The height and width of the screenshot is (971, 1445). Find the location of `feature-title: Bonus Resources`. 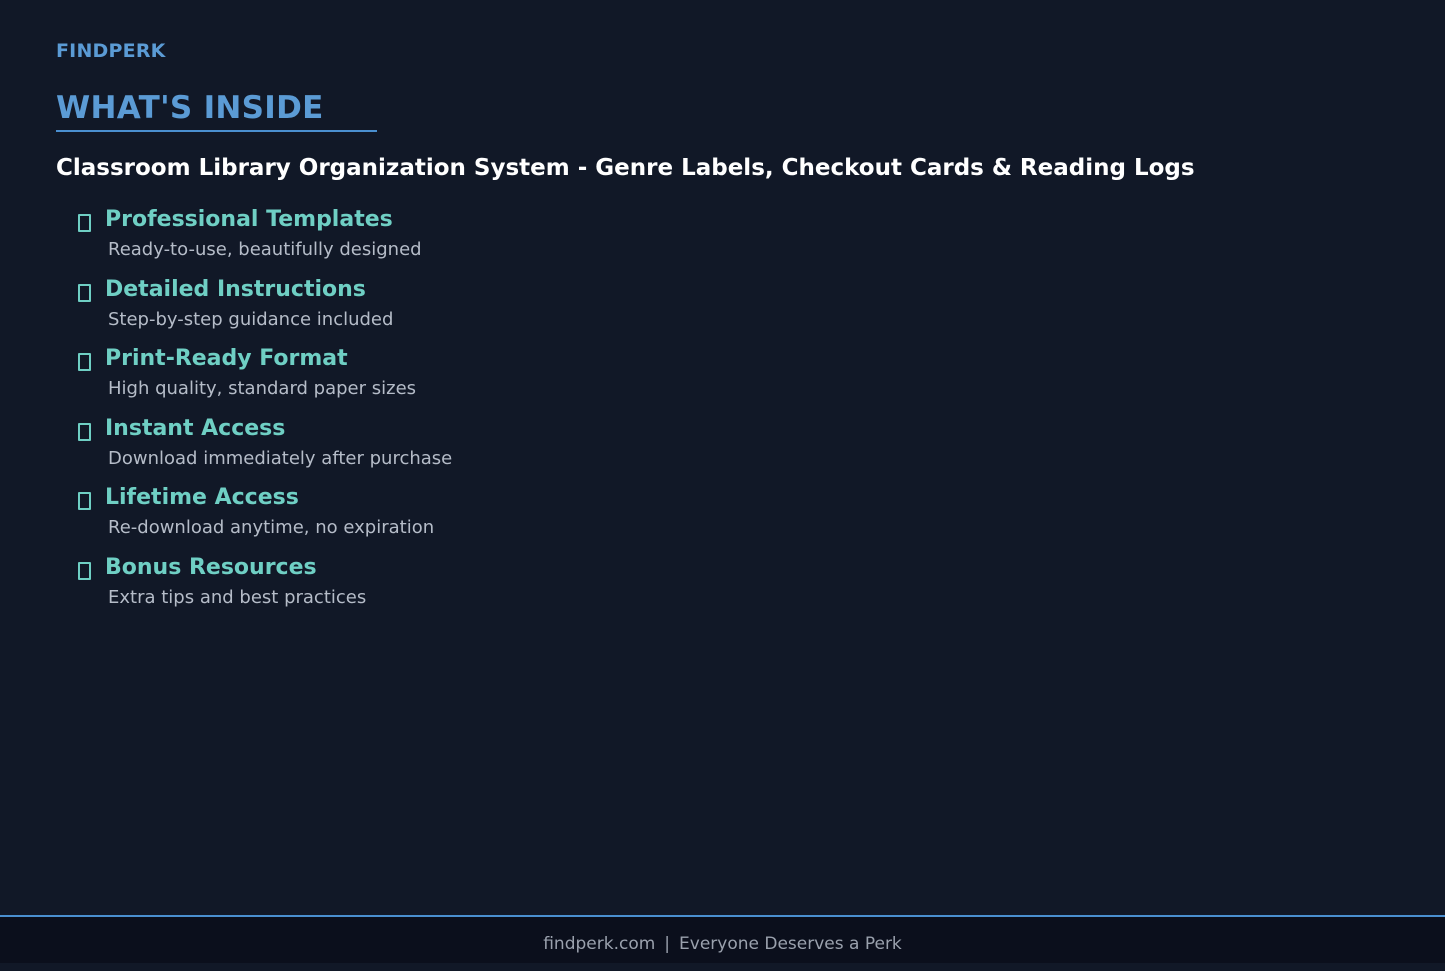

feature-title: Bonus Resources is located at coordinates (211, 567).